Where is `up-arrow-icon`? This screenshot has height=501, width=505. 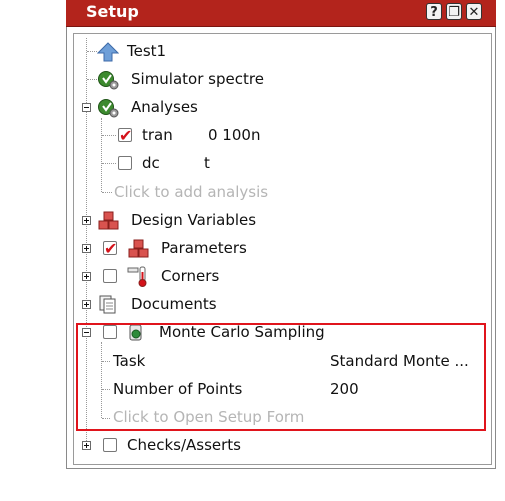 up-arrow-icon is located at coordinates (108, 52).